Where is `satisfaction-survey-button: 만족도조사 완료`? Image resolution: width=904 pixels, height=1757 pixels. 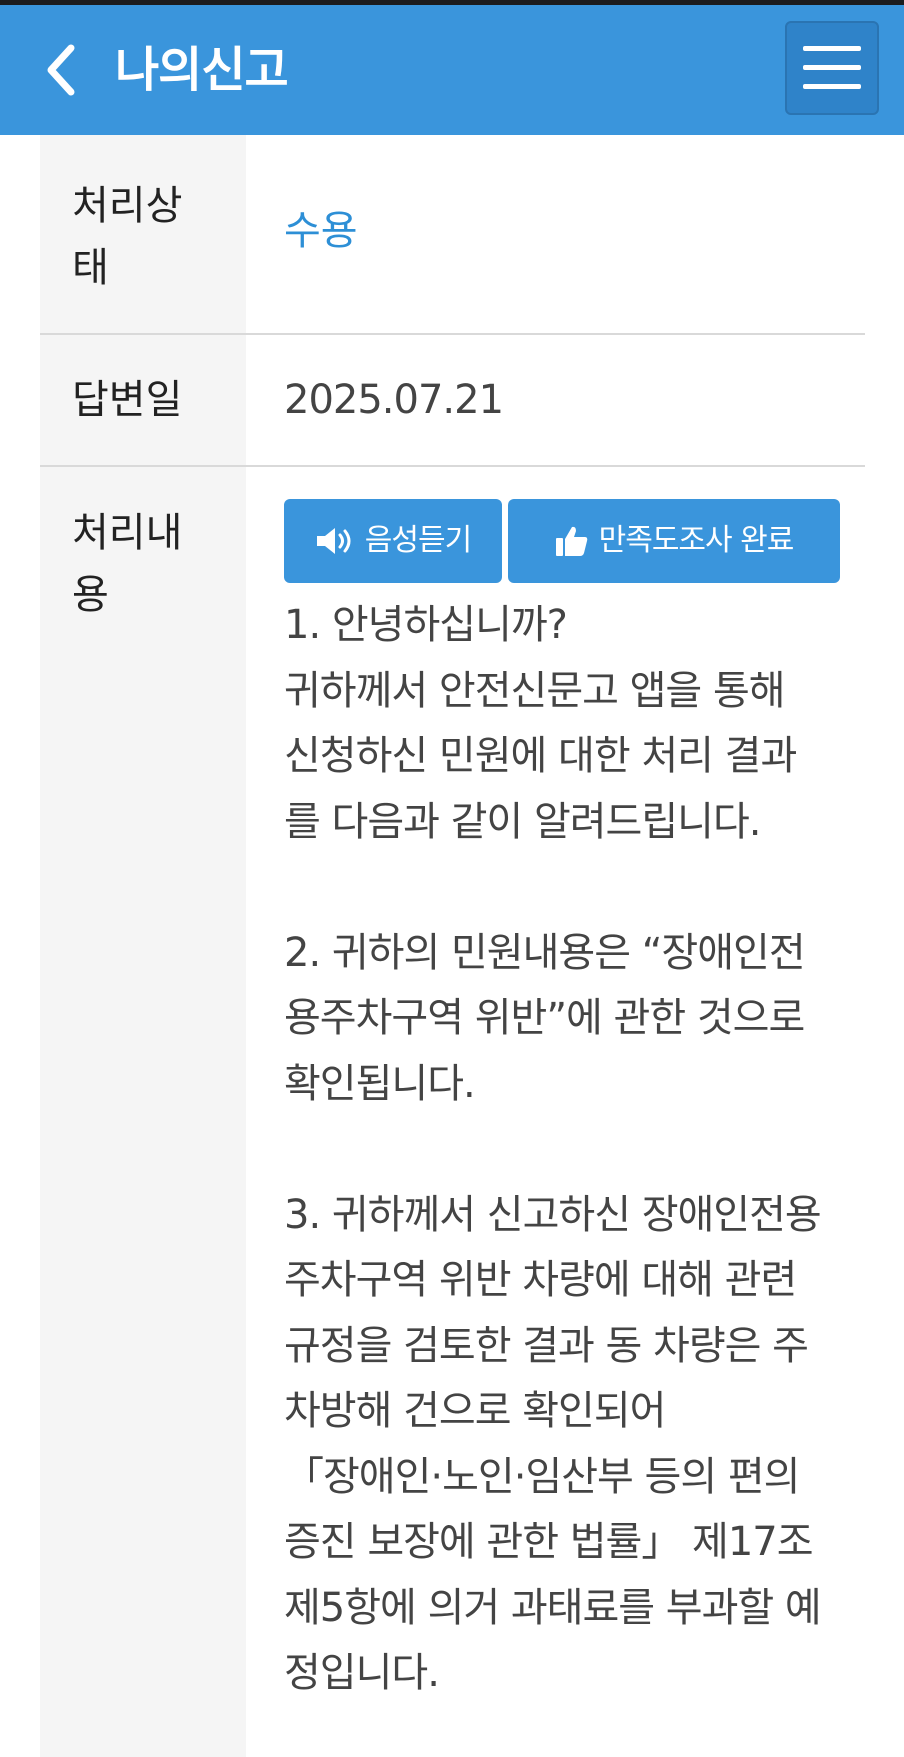 satisfaction-survey-button: 만족도조사 완료 is located at coordinates (674, 541).